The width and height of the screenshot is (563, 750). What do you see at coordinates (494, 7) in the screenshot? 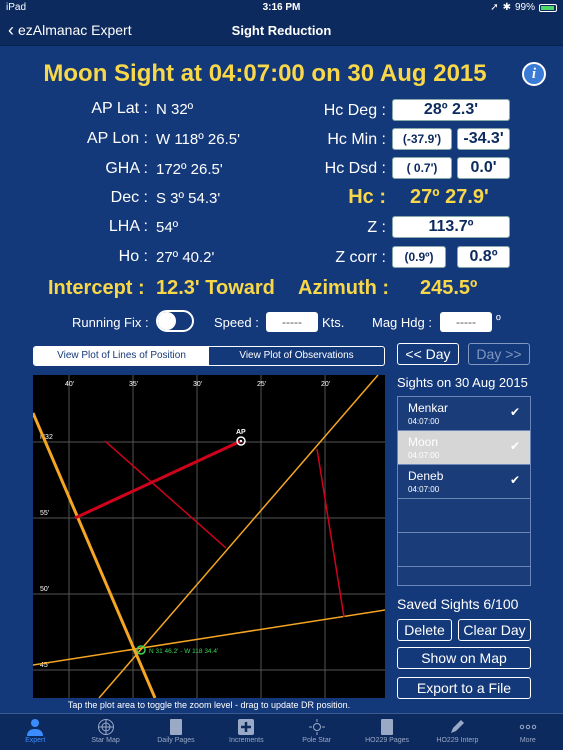
I see `location-icon: ➚` at bounding box center [494, 7].